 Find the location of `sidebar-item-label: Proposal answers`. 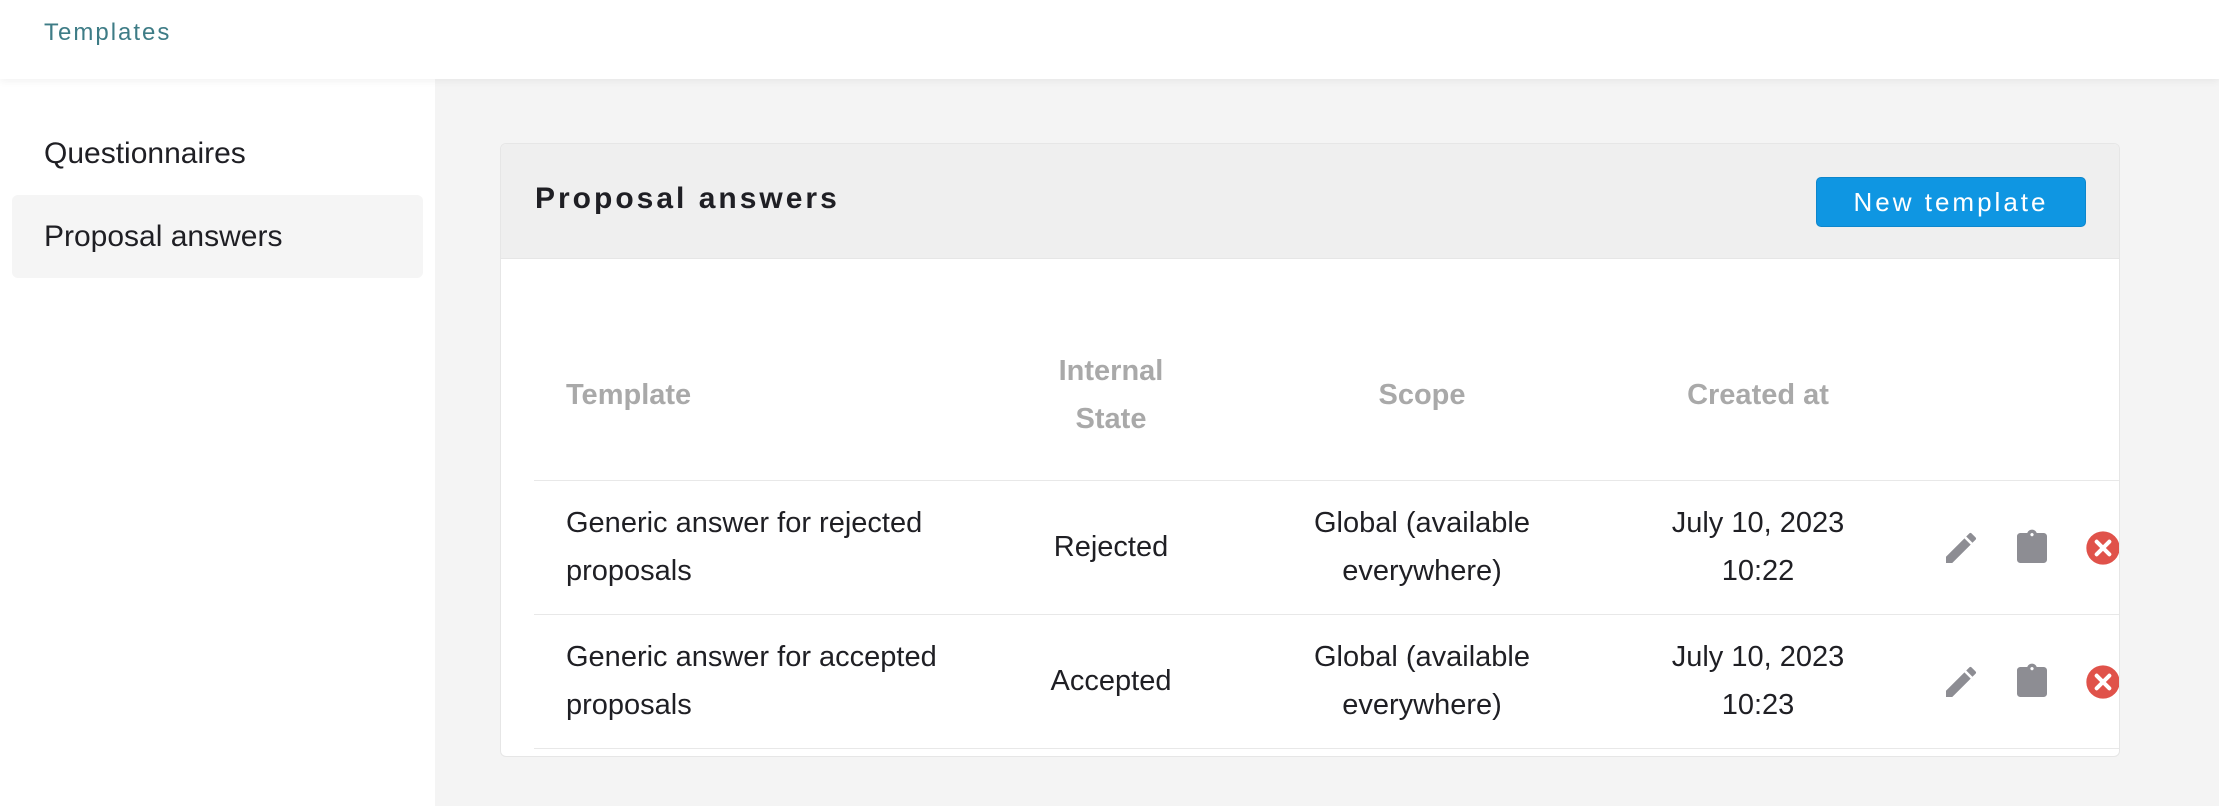

sidebar-item-label: Proposal answers is located at coordinates (163, 236).